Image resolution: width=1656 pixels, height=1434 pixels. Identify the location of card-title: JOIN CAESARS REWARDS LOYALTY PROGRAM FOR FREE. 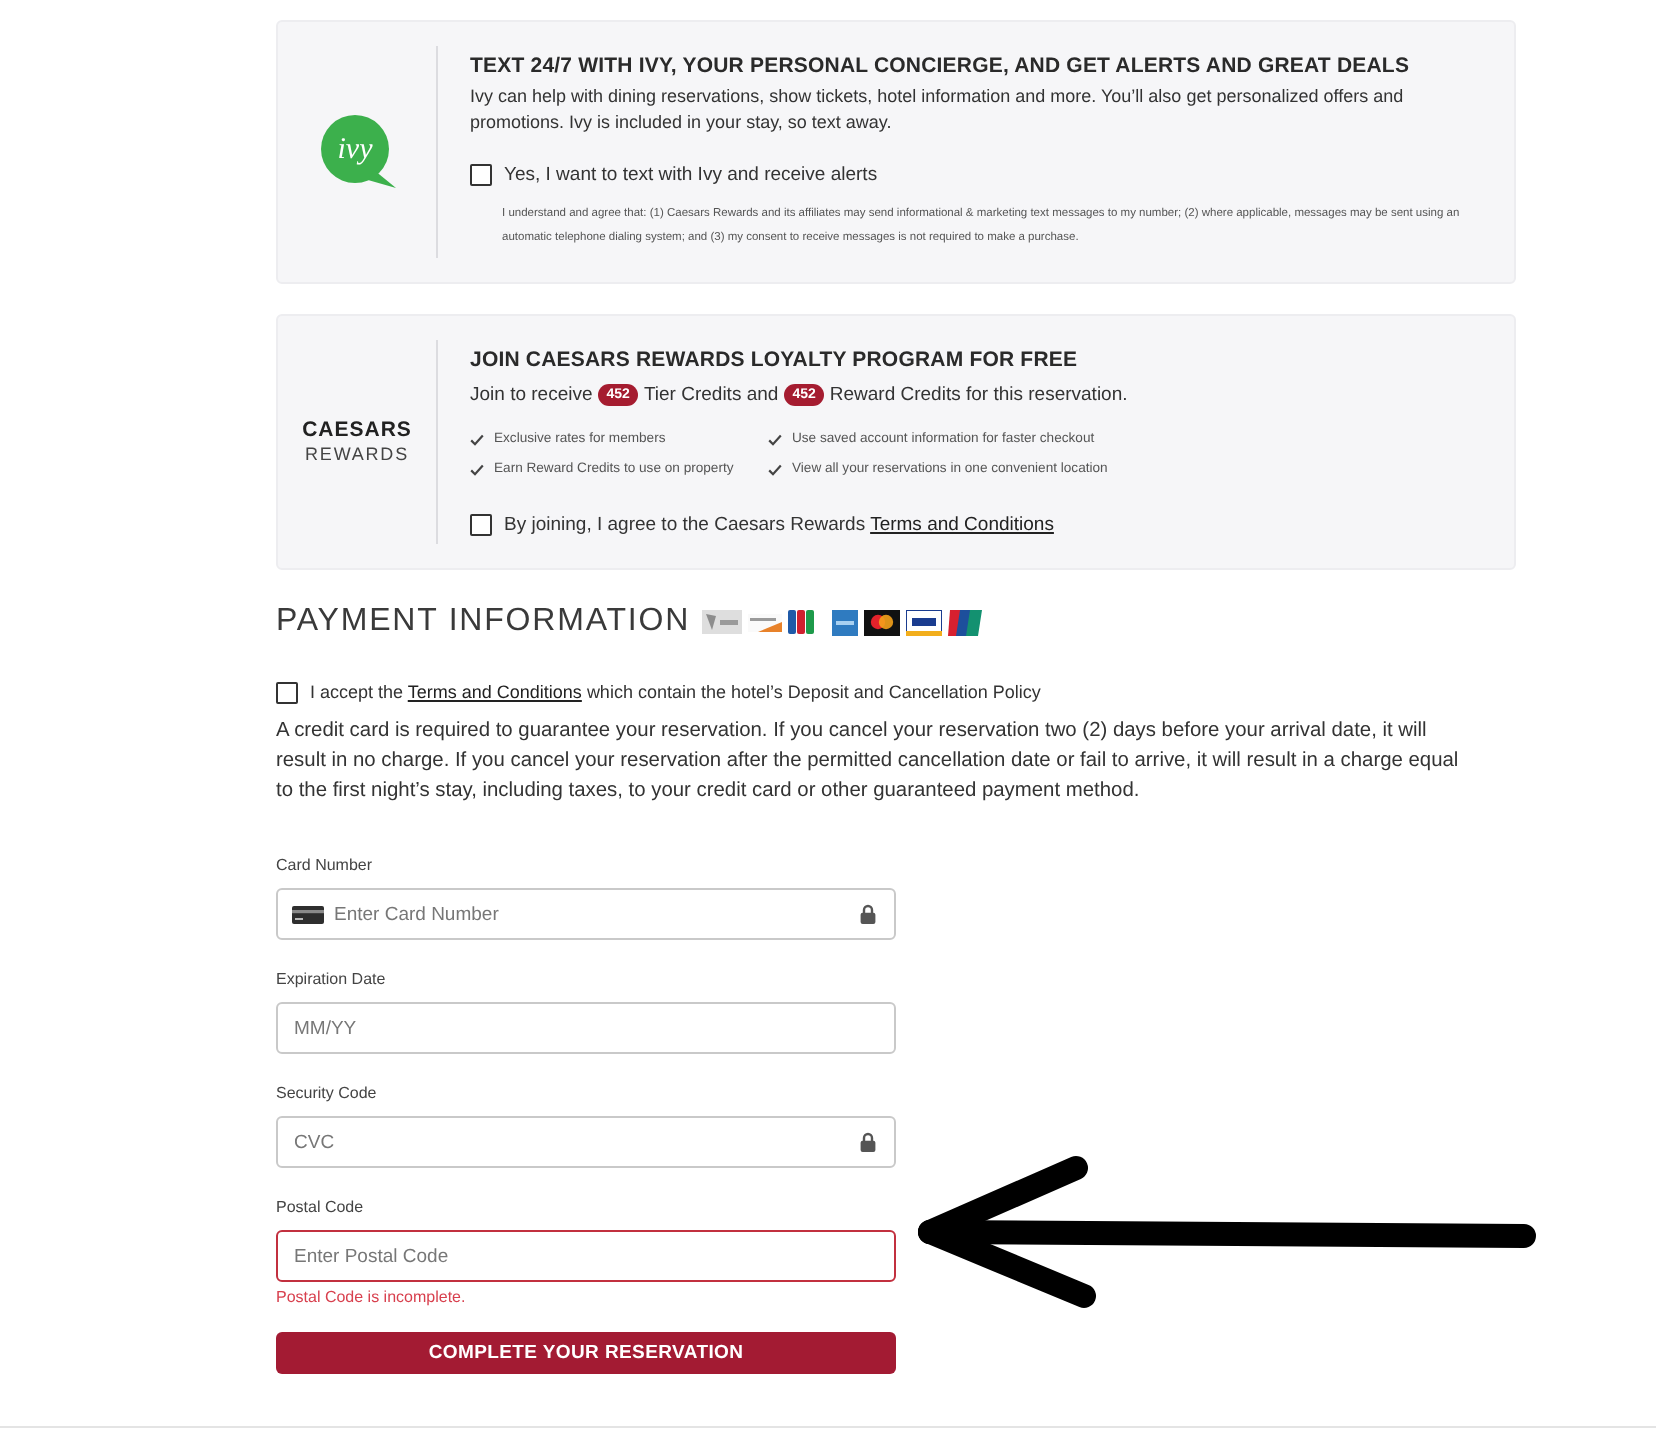
(774, 360).